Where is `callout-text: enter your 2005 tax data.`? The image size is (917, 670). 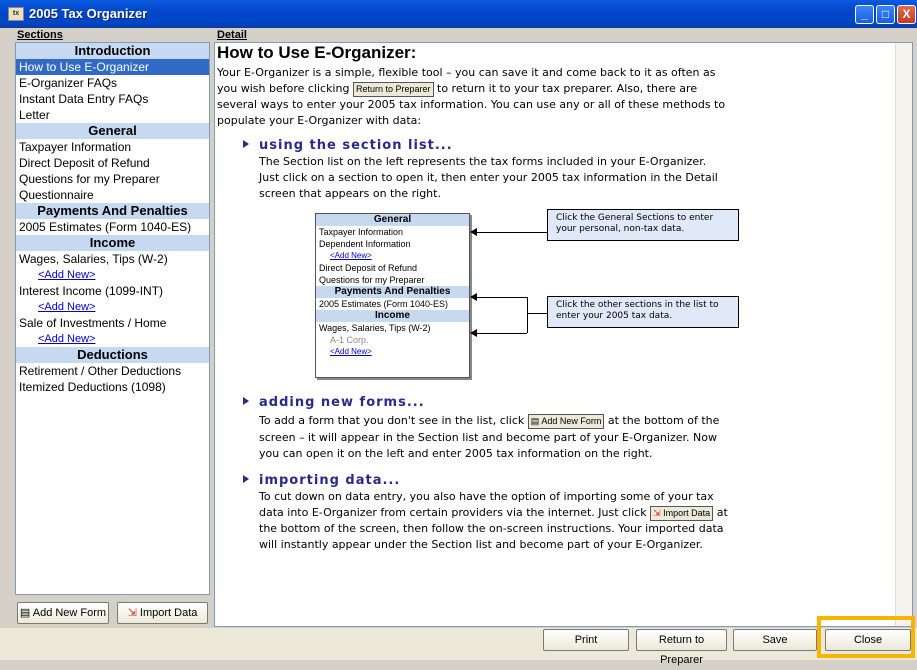 callout-text: enter your 2005 tax data. is located at coordinates (614, 316).